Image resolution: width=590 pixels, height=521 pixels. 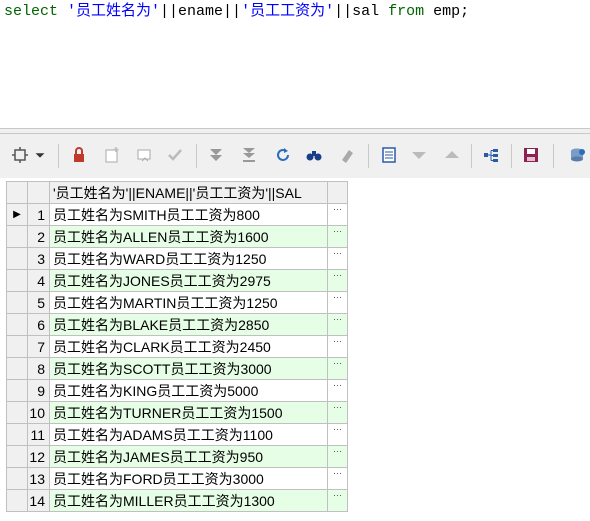 I want to click on row-number: 13, so click(x=38, y=478).